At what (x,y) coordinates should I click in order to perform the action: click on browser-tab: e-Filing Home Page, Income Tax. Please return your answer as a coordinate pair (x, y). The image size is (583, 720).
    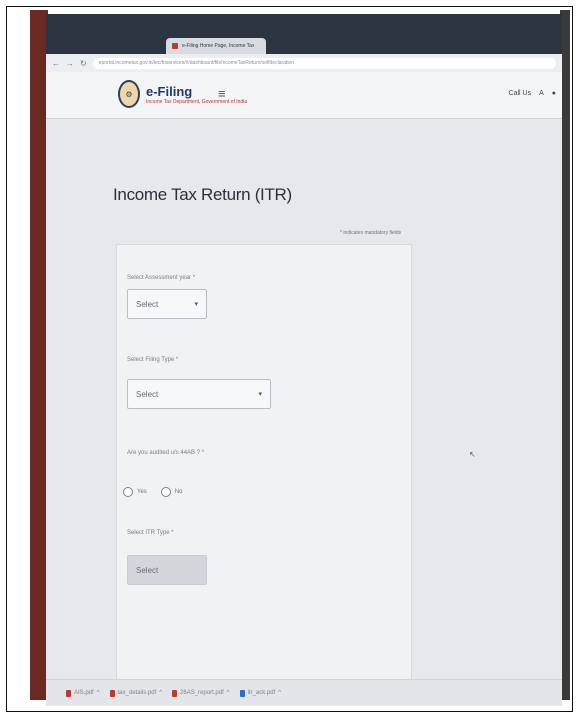
    Looking at the image, I should click on (216, 46).